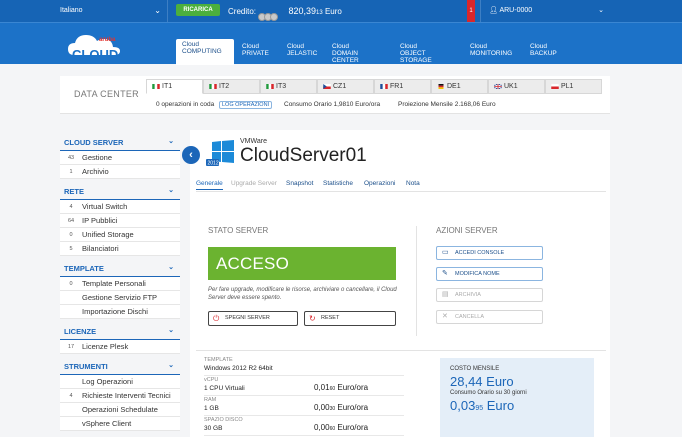 The image size is (682, 437). Describe the element at coordinates (120, 158) in the screenshot. I see `sidebar-item-gestione: 43 Gestione` at that location.